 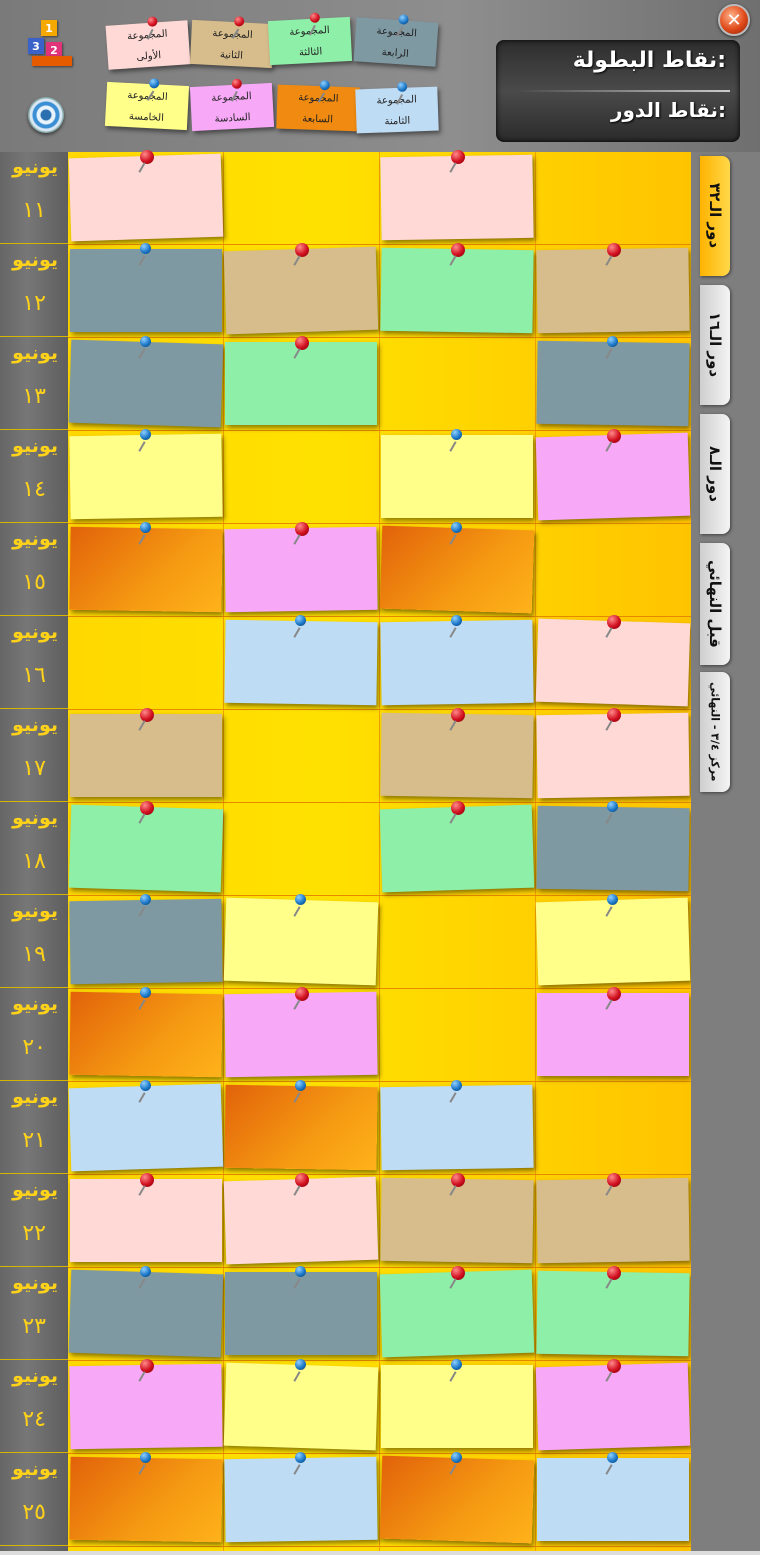 What do you see at coordinates (34, 1500) in the screenshot?
I see `date-cell: يونيو ٢٥` at bounding box center [34, 1500].